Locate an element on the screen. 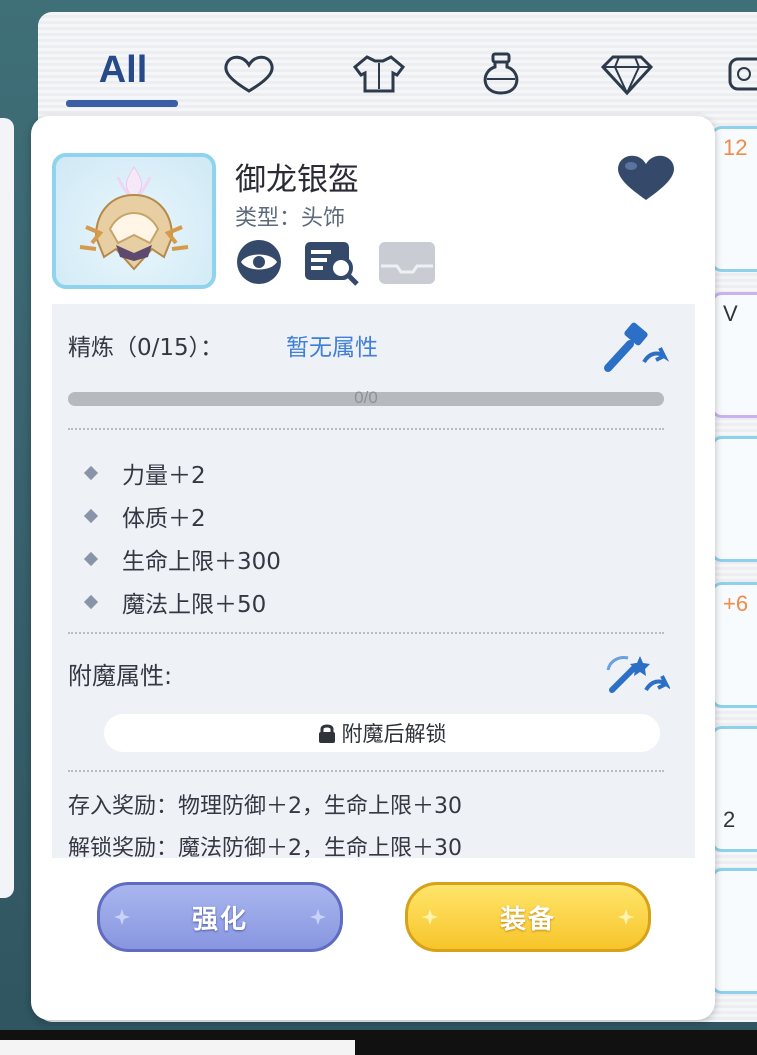 This screenshot has width=757, height=1055. tab-all: All is located at coordinates (123, 70).